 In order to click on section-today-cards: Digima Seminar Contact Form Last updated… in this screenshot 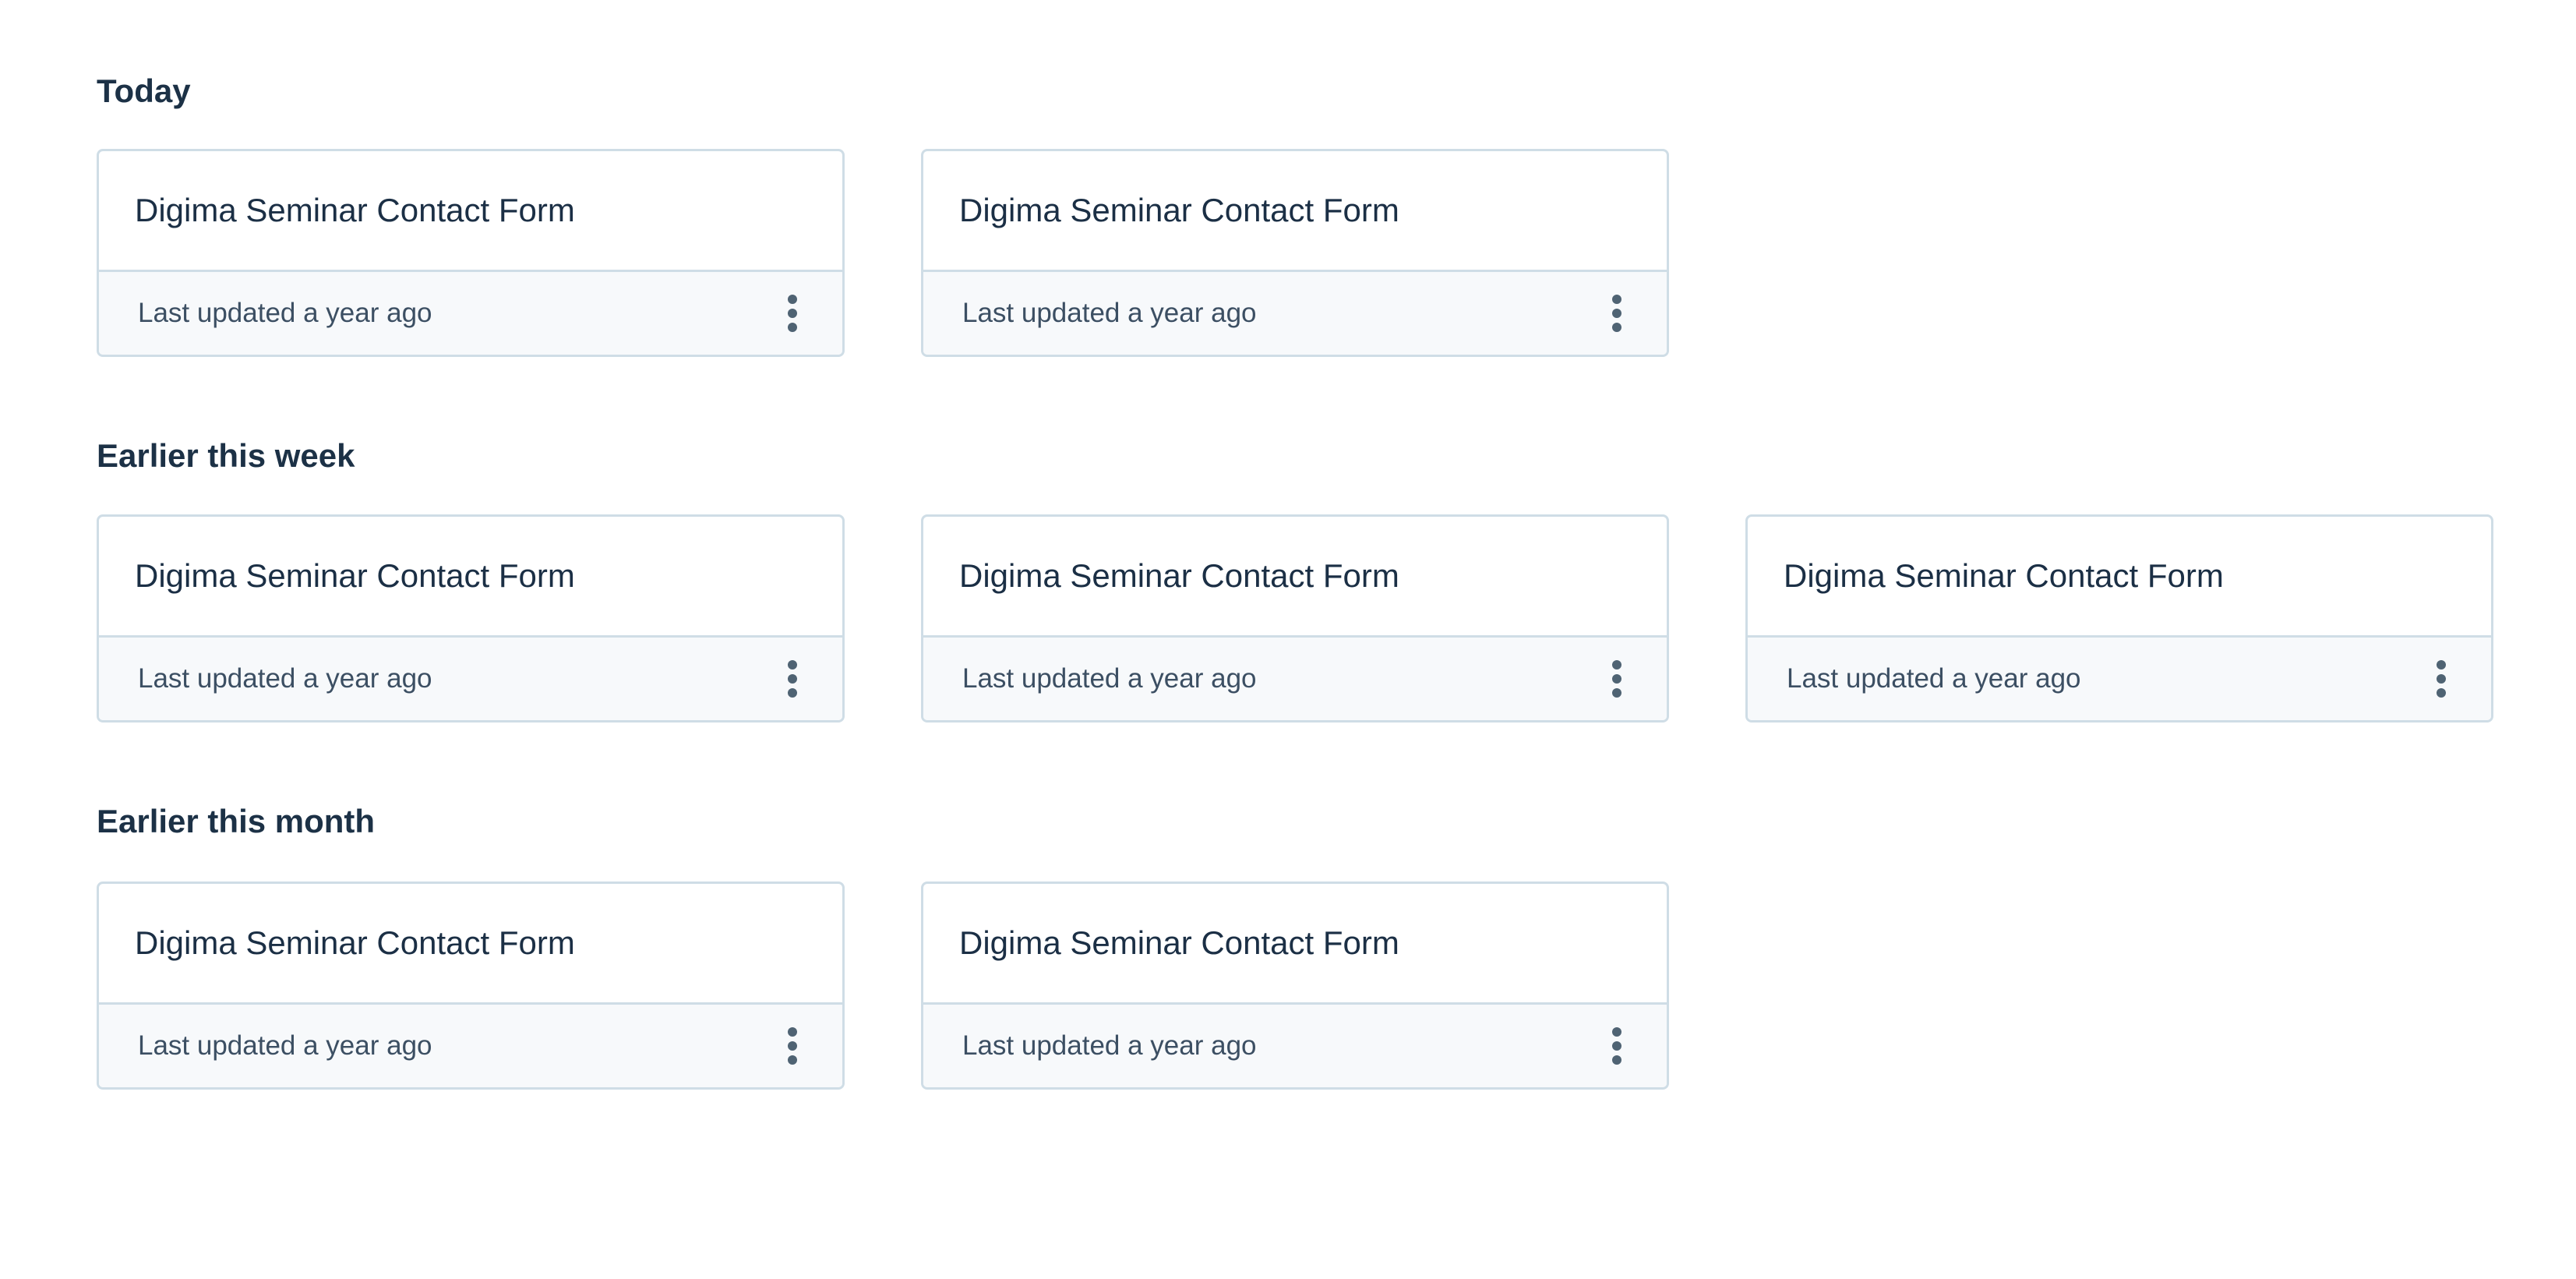, I will do `click(883, 253)`.